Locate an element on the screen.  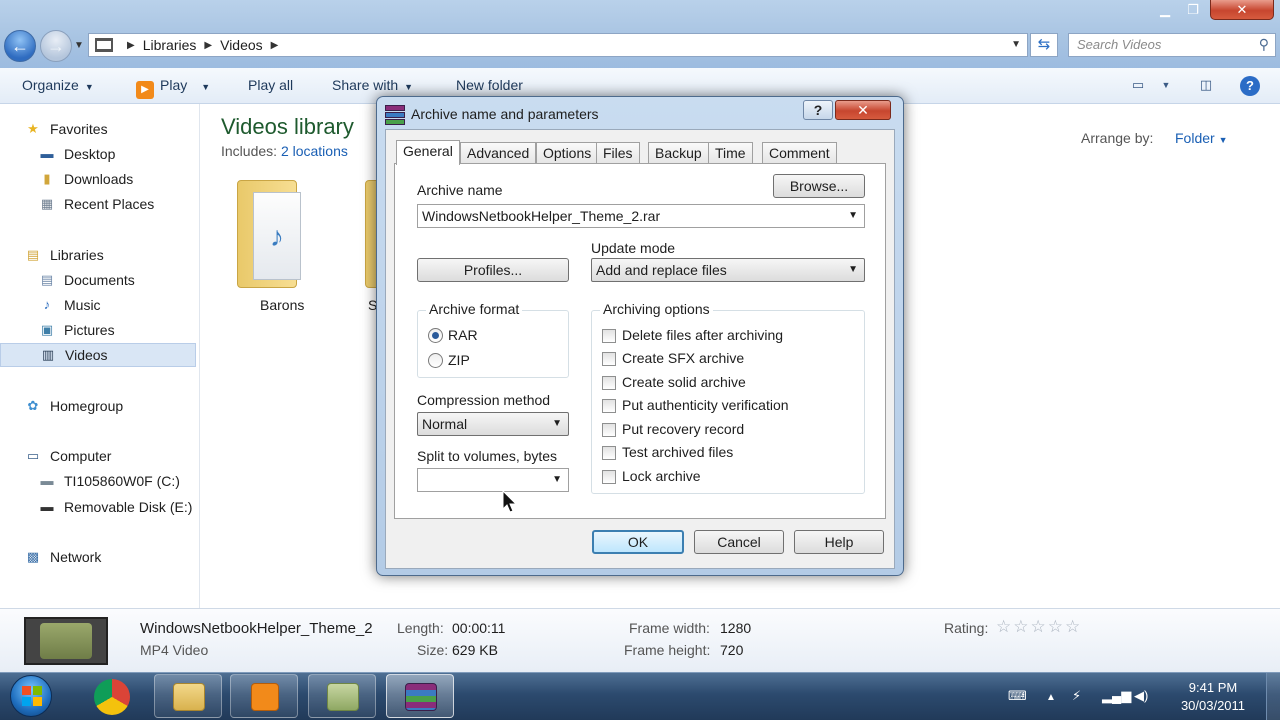
tab-general: General is located at coordinates (428, 152).